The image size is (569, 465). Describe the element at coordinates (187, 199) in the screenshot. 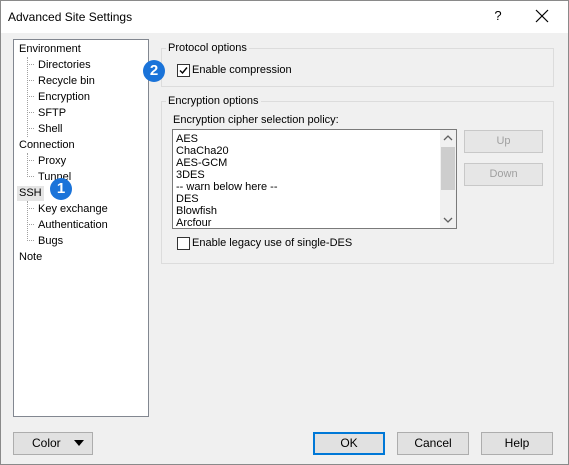

I see `list-item: DES` at that location.